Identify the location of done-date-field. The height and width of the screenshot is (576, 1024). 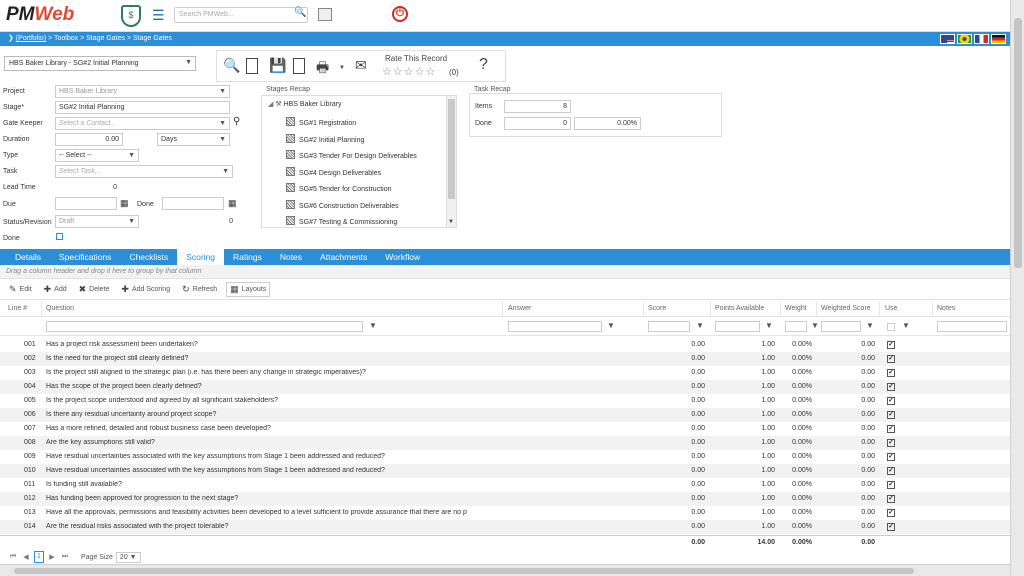
(193, 203).